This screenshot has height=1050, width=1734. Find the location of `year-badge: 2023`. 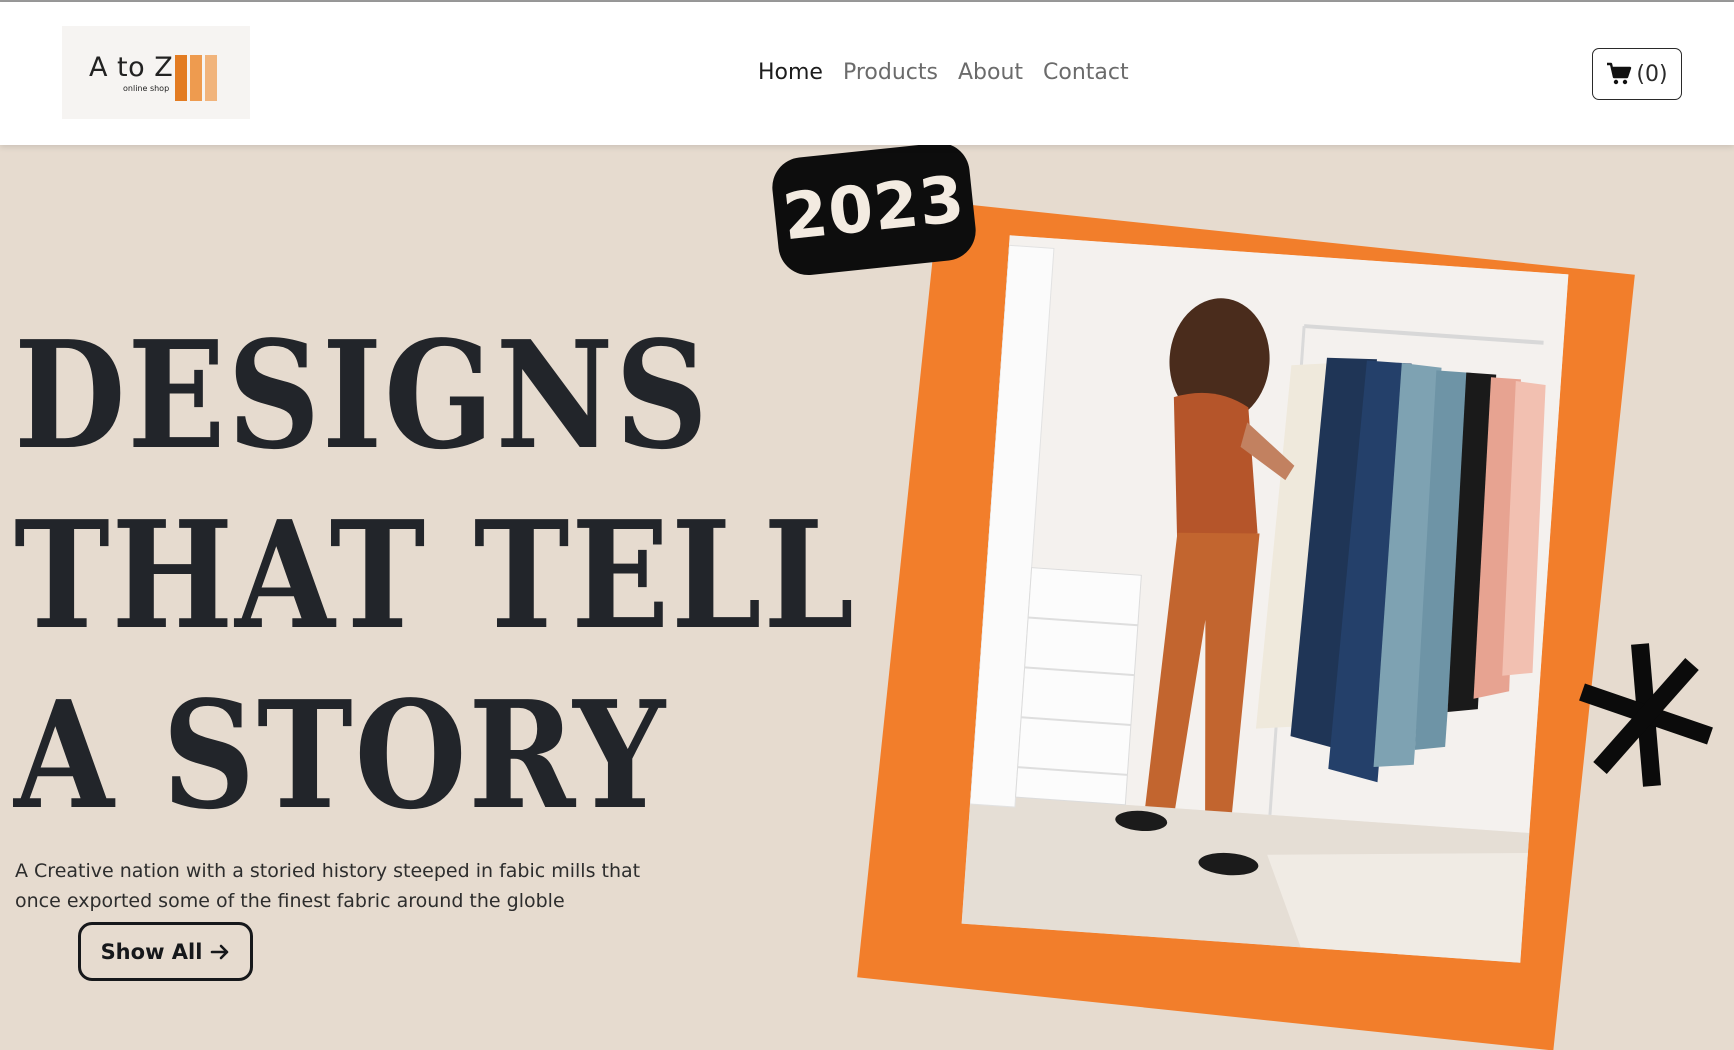

year-badge: 2023 is located at coordinates (874, 209).